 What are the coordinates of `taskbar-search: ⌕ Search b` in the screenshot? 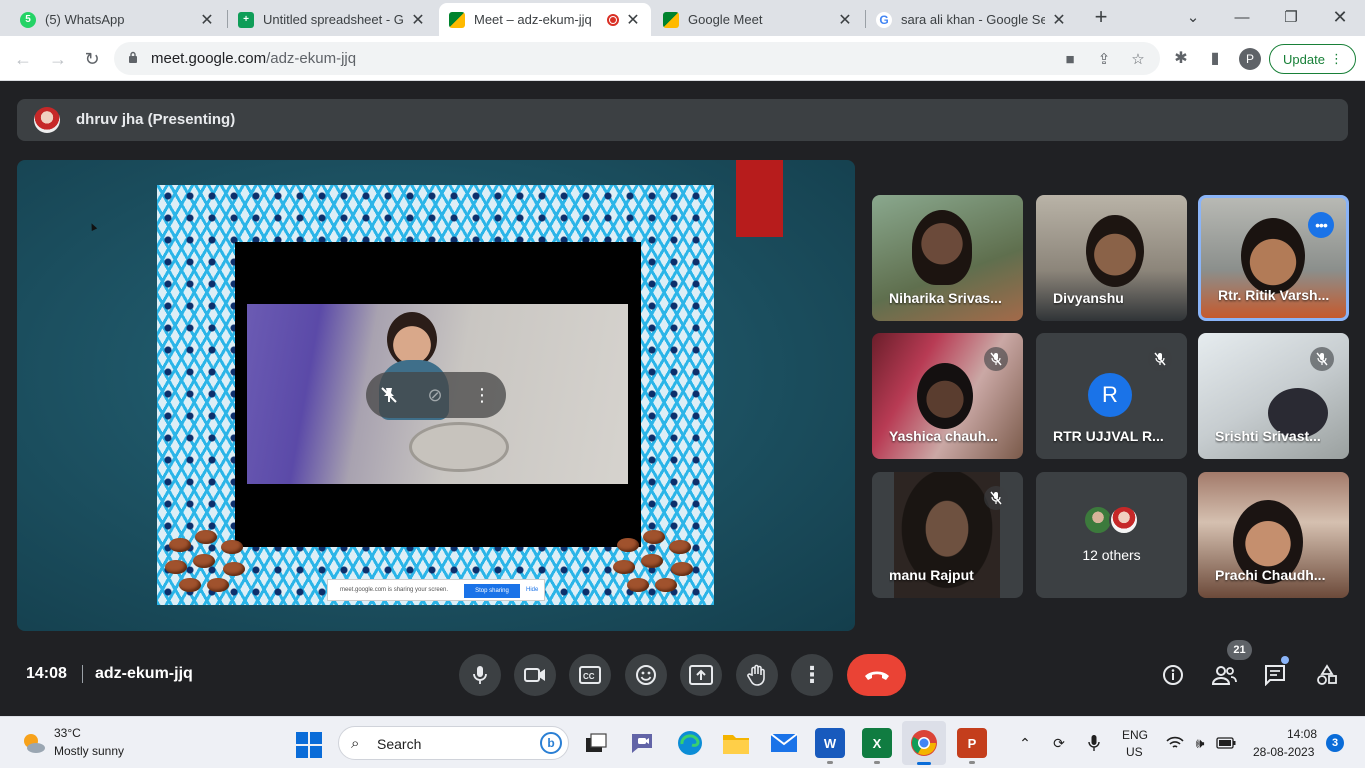 It's located at (453, 743).